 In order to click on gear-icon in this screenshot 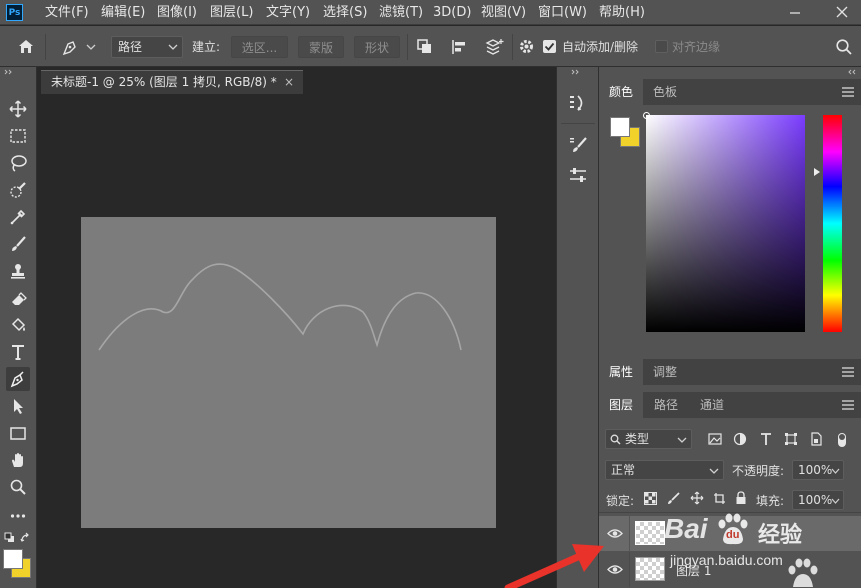, I will do `click(526, 46)`.